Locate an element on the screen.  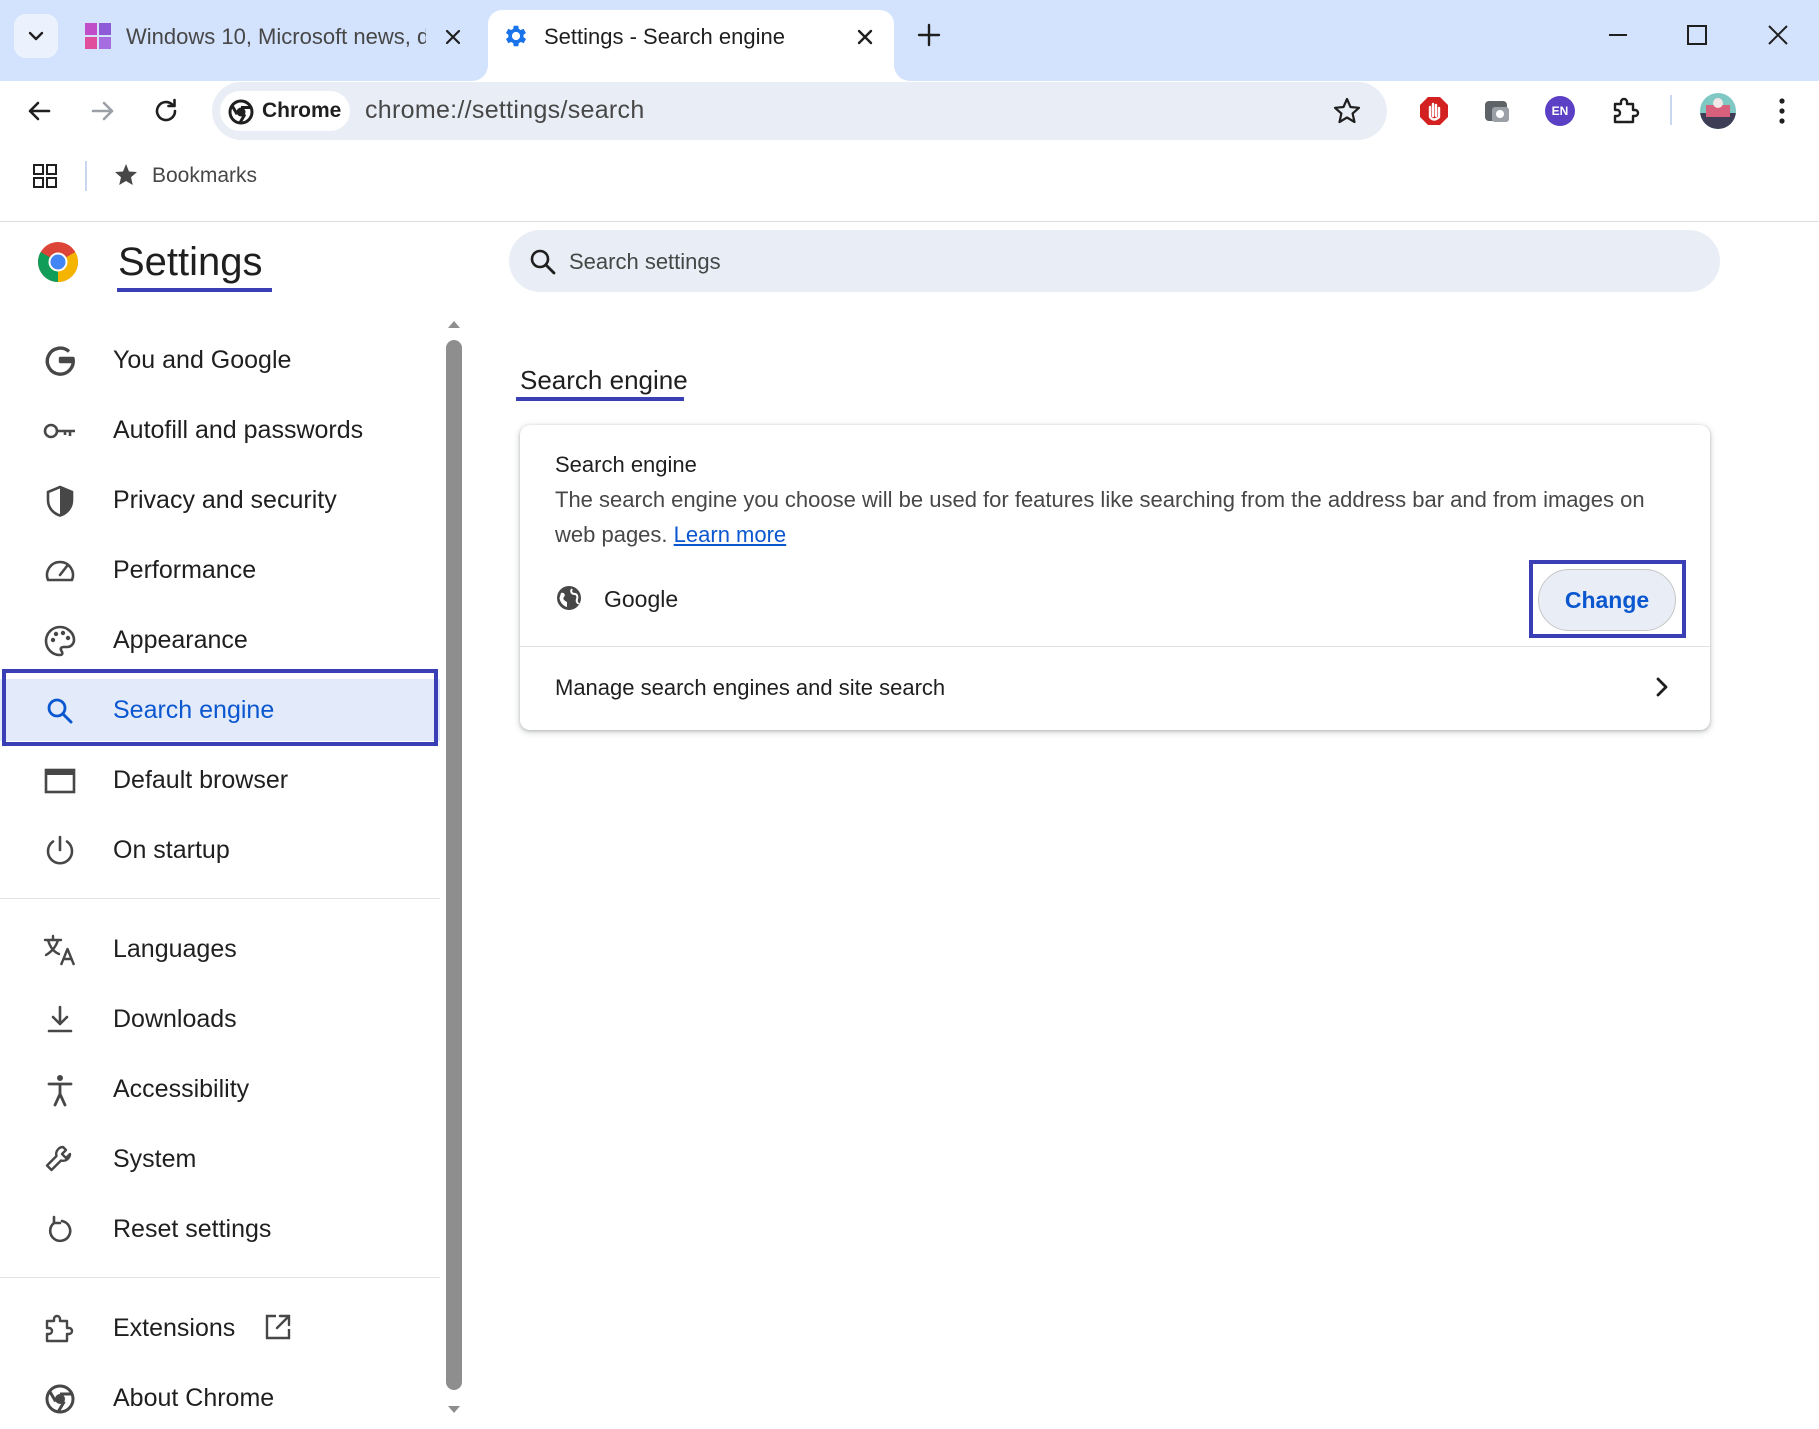
download-icon is located at coordinates (60, 1020).